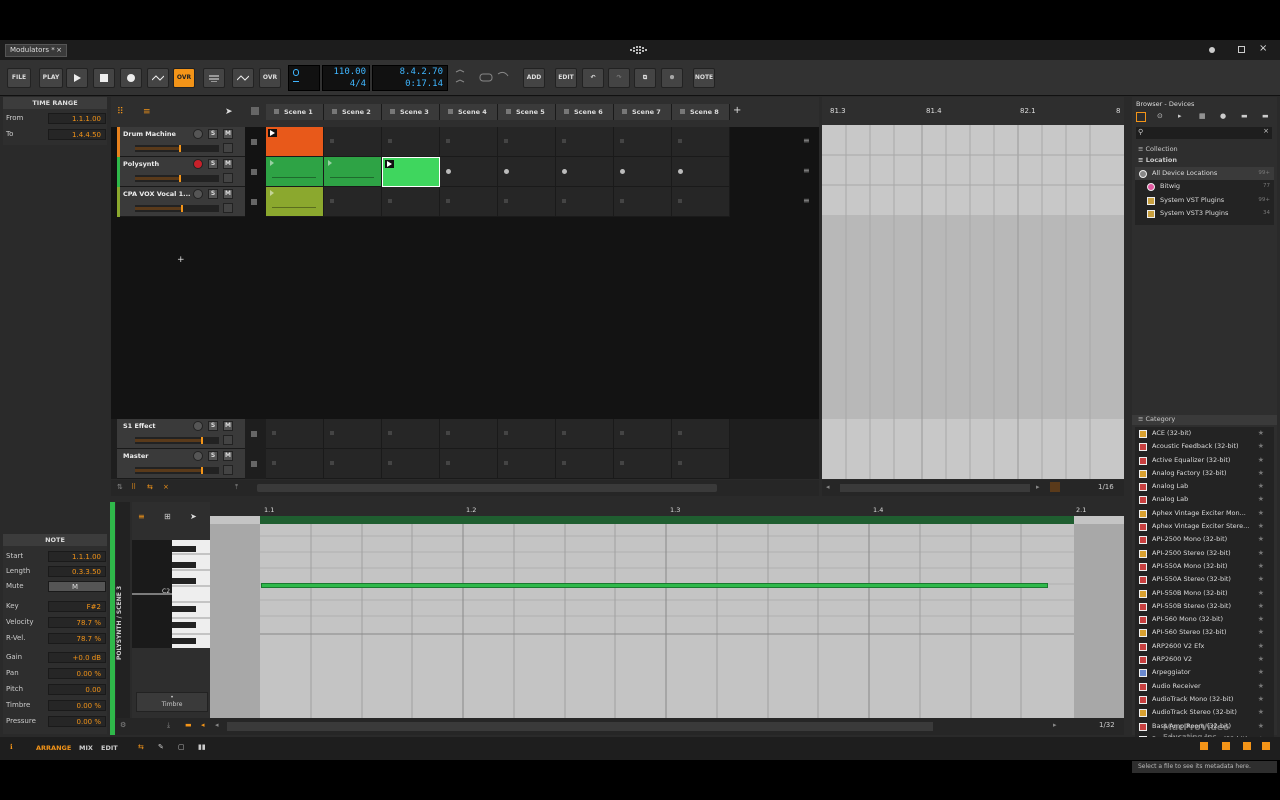 The height and width of the screenshot is (800, 1280). What do you see at coordinates (1204, 672) in the screenshot?
I see `device-item: Arpeggiator ★` at bounding box center [1204, 672].